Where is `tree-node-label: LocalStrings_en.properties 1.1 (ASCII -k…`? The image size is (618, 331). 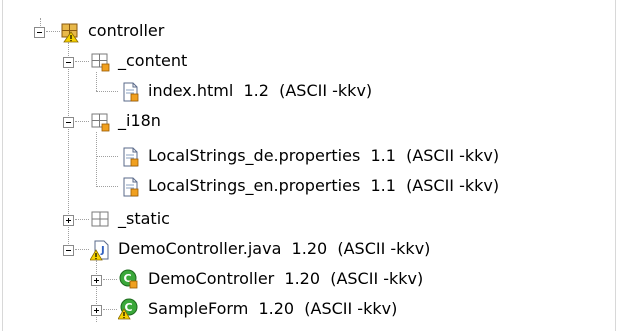 tree-node-label: LocalStrings_en.properties 1.1 (ASCII -k… is located at coordinates (324, 185).